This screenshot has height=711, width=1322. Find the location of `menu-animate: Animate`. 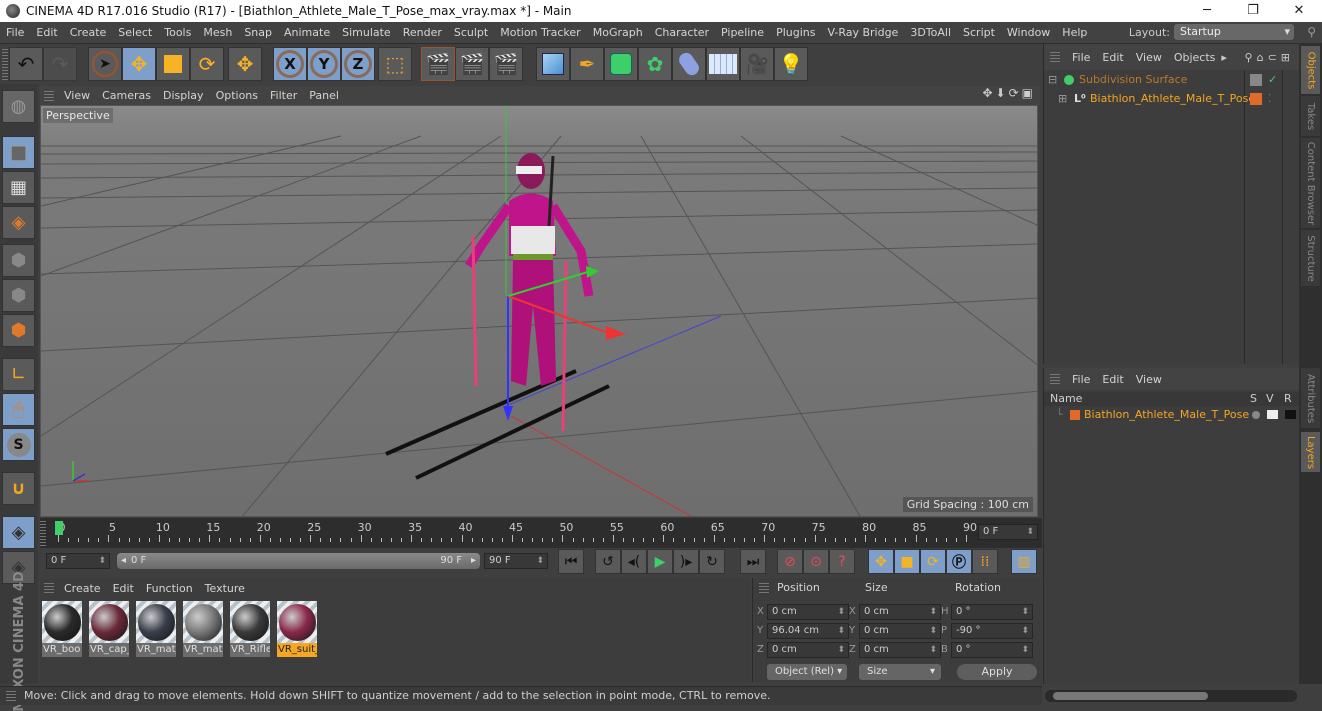

menu-animate: Animate is located at coordinates (307, 33).